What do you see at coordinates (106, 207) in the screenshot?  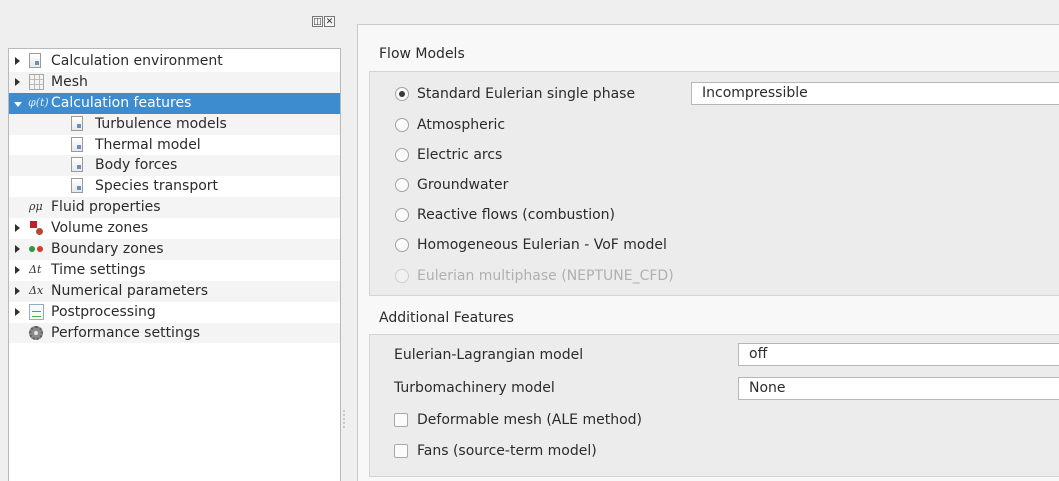 I see `tree-item-label: Fluid properties` at bounding box center [106, 207].